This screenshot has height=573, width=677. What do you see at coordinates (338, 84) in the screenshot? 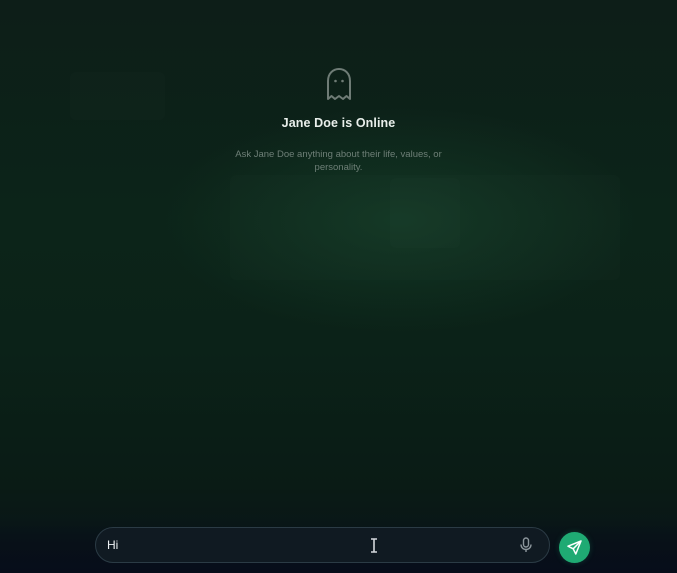
I see `ghost-icon` at bounding box center [338, 84].